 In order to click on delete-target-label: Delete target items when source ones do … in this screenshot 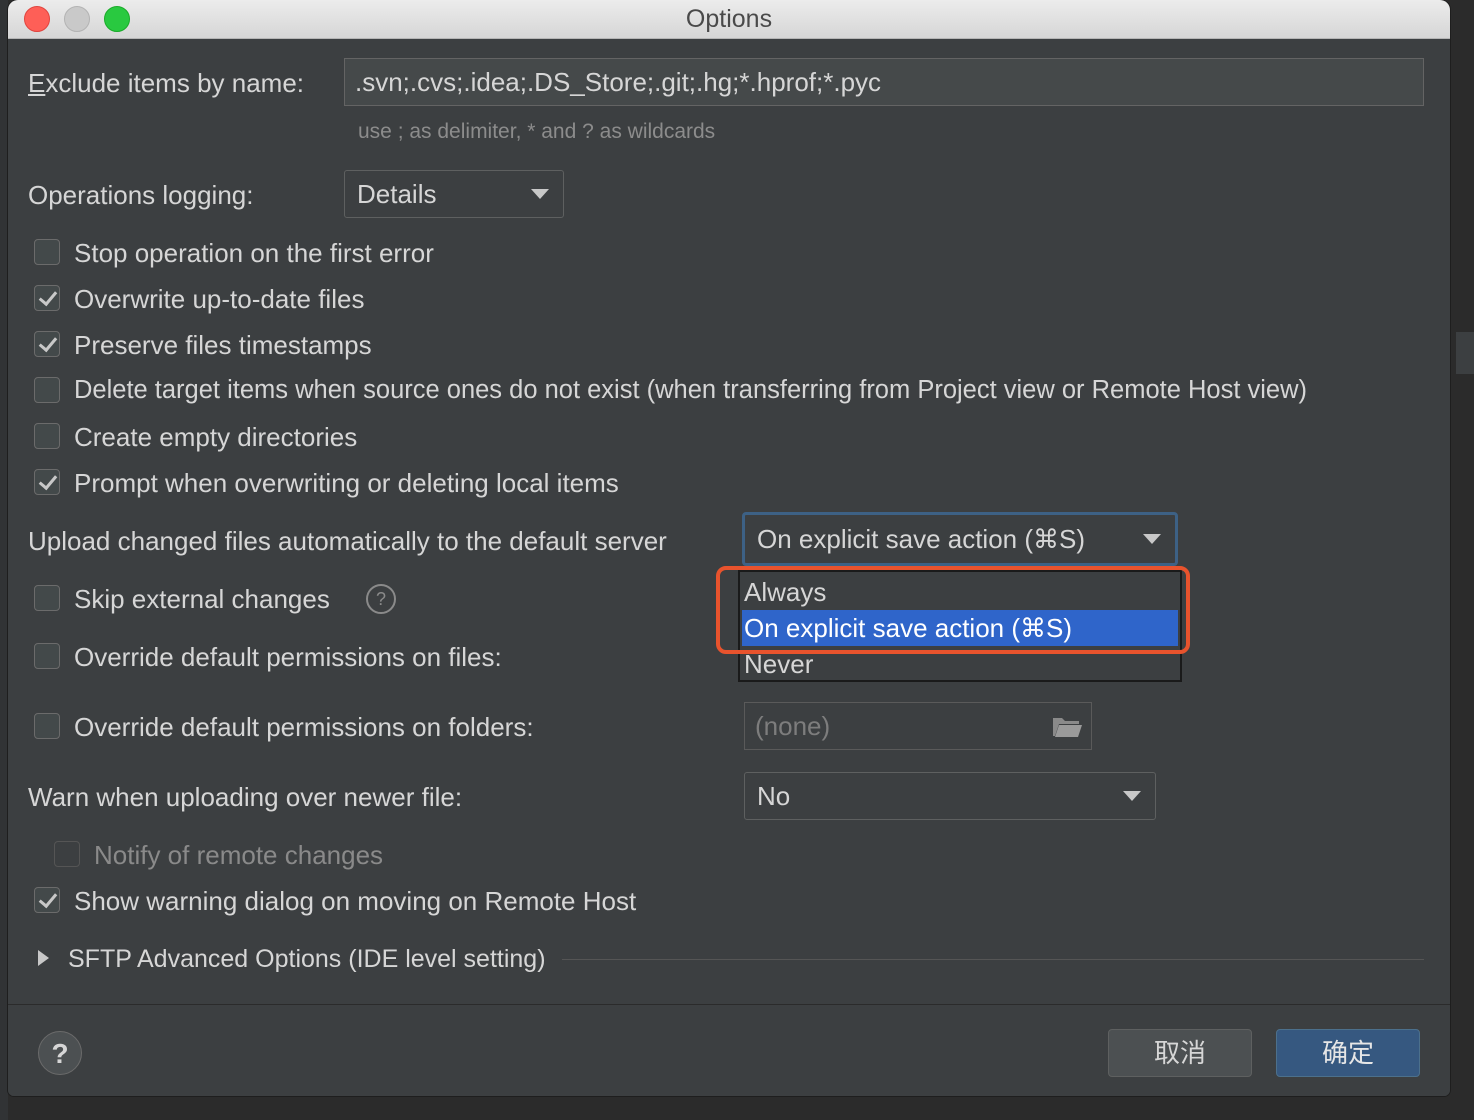, I will do `click(691, 390)`.